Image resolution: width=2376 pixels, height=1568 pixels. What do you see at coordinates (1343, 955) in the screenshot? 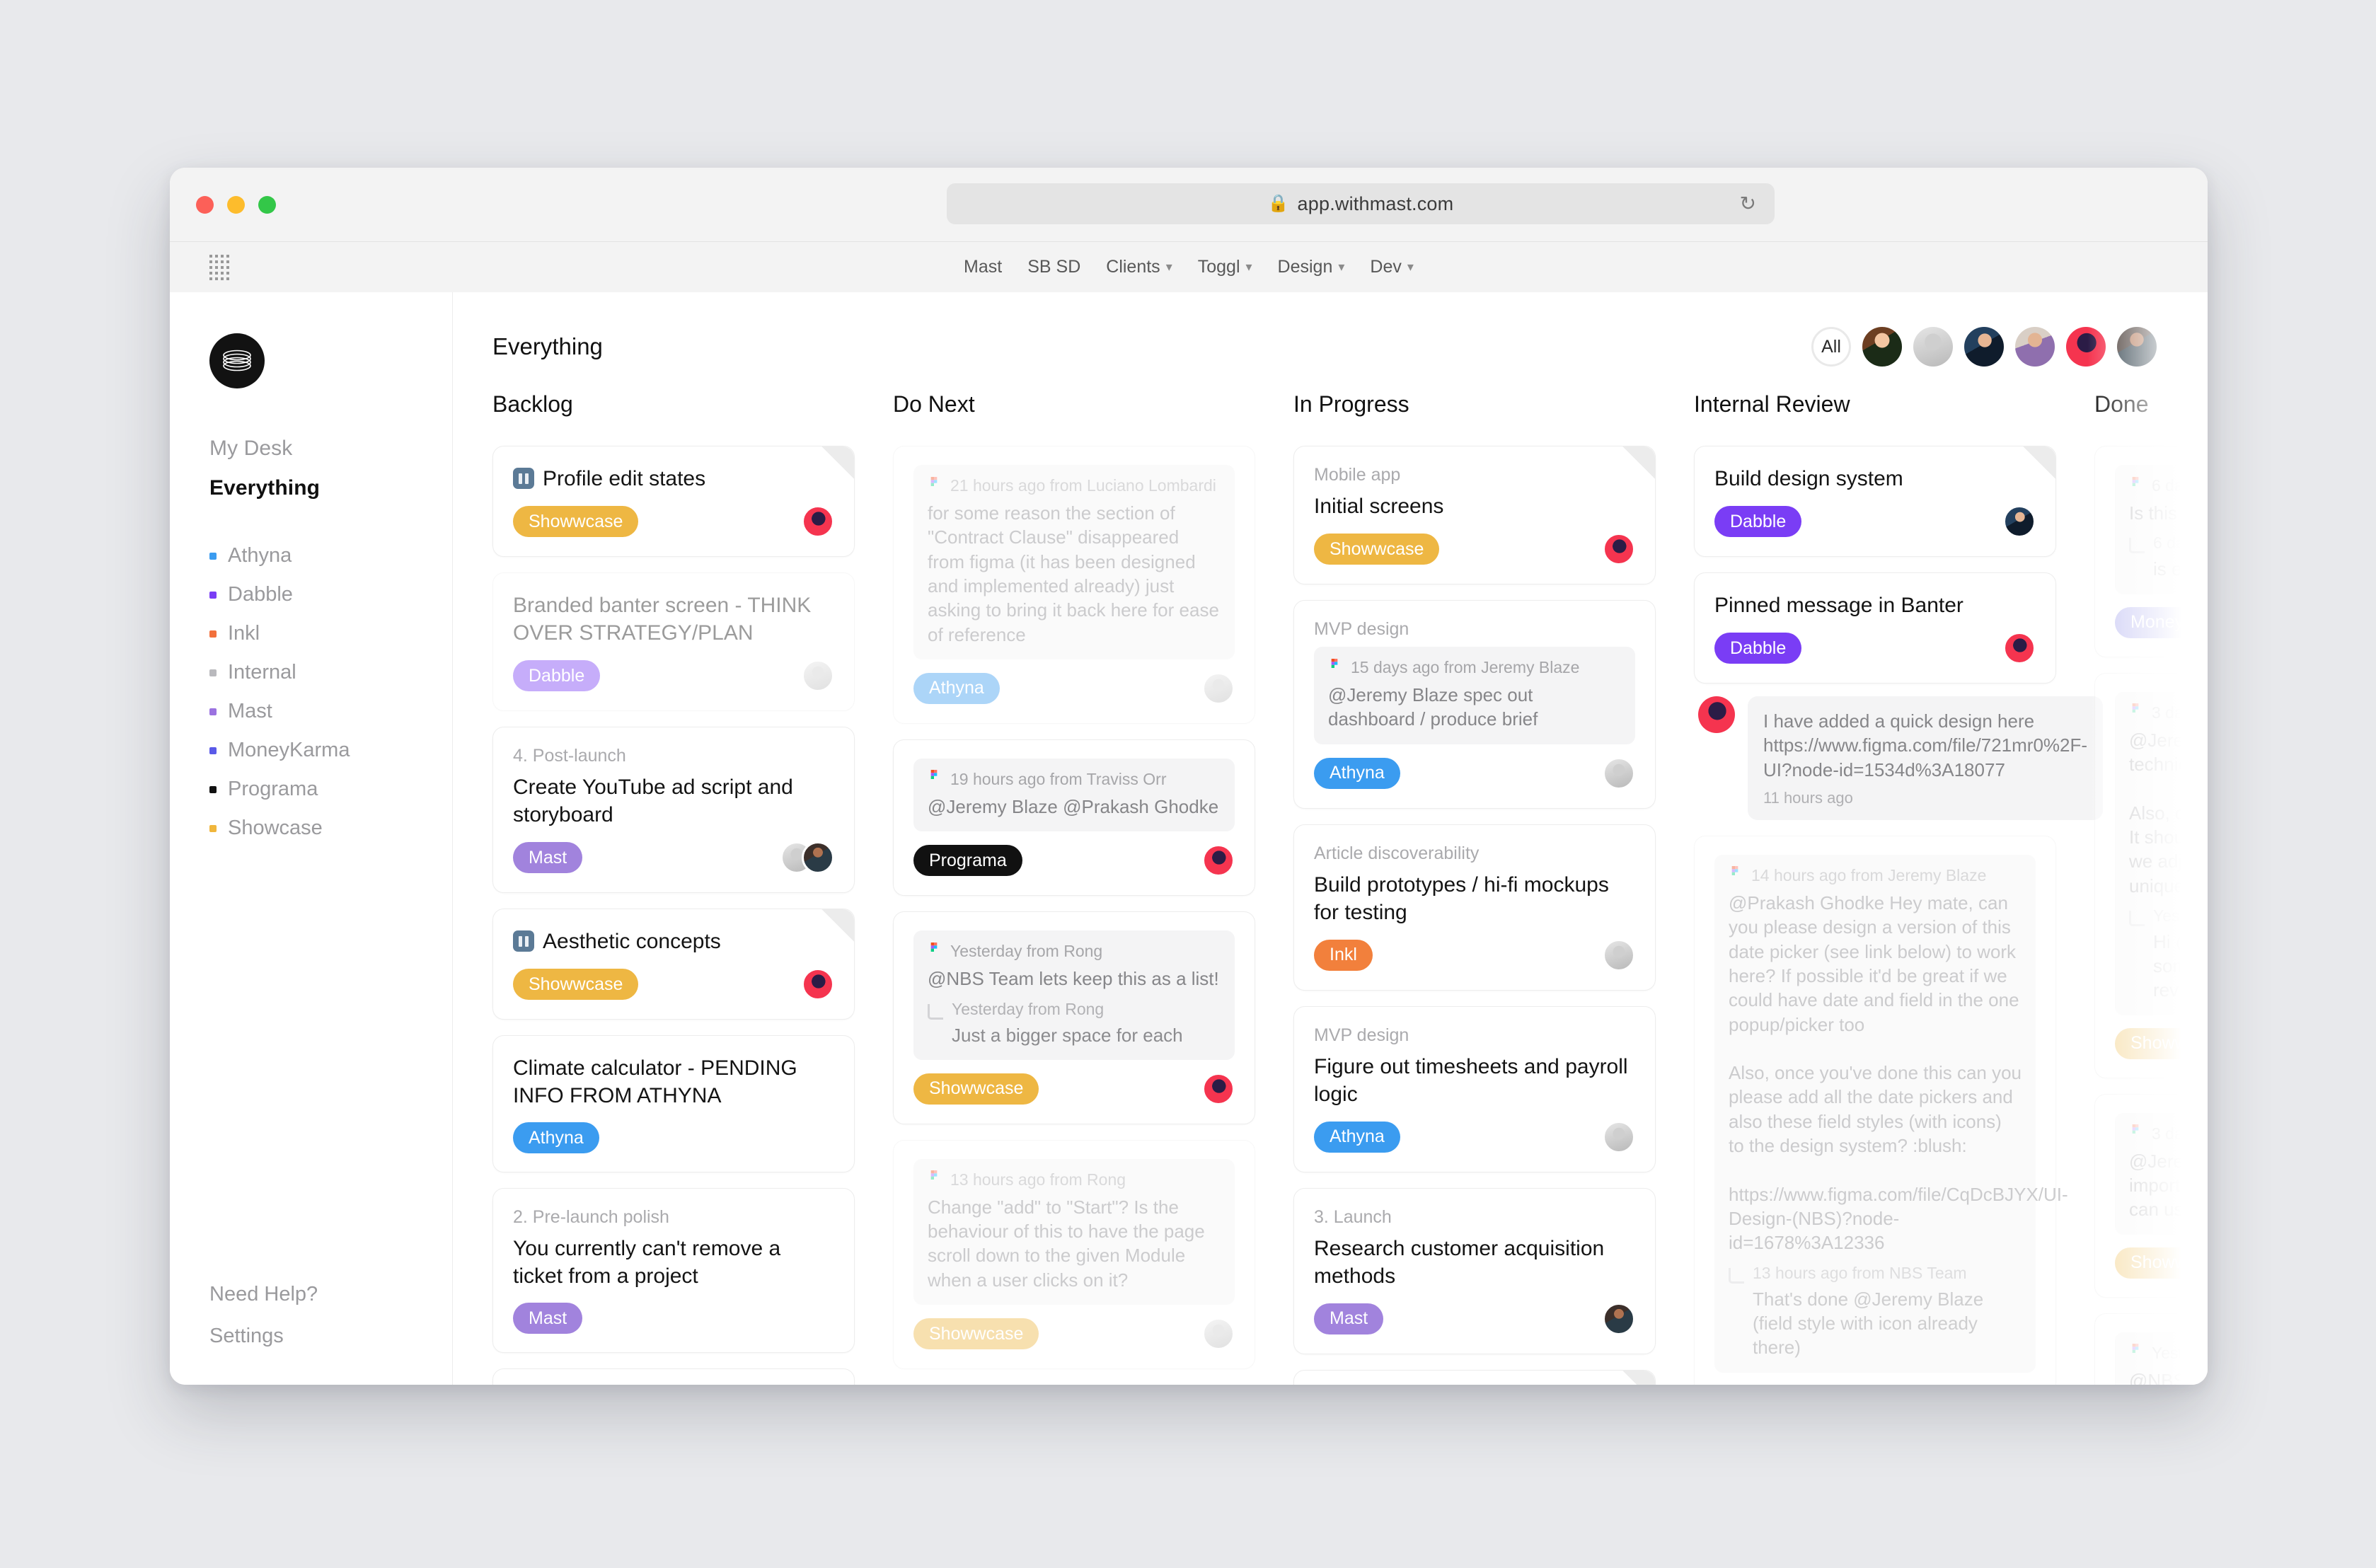
I see `card-tag-badge: Inkl` at bounding box center [1343, 955].